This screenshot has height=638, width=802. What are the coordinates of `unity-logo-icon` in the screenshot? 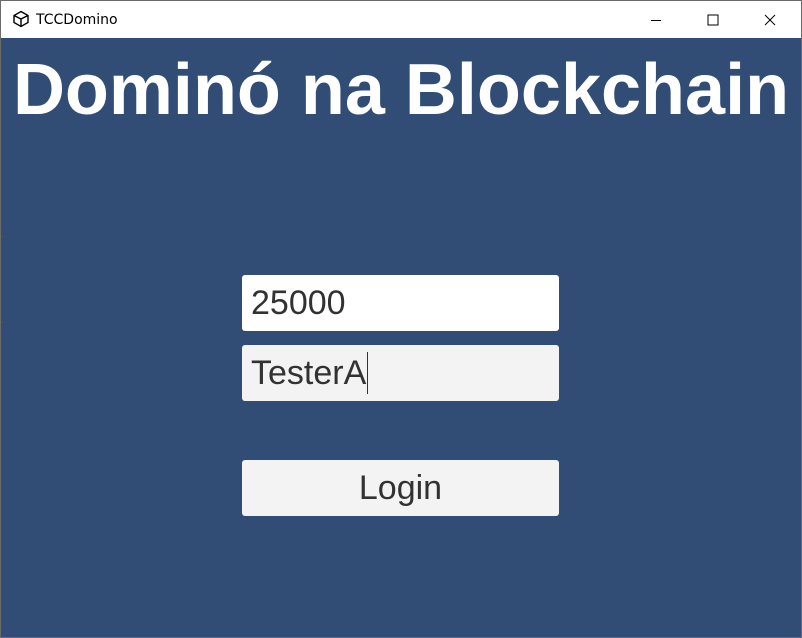 It's located at (21, 19).